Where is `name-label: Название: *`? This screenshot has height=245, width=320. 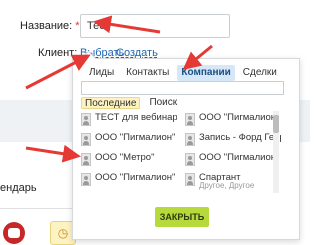 name-label: Название: * is located at coordinates (50, 26).